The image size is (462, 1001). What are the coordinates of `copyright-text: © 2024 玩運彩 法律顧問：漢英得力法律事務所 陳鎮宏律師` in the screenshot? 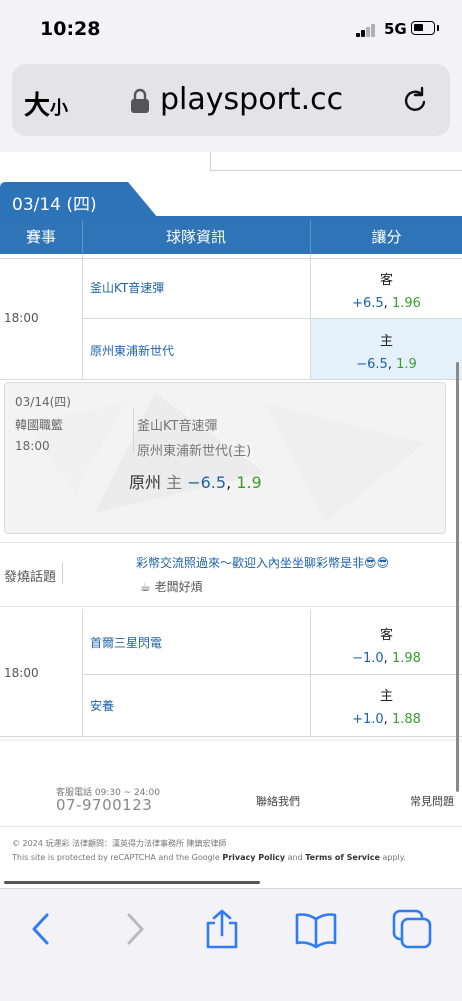 It's located at (119, 843).